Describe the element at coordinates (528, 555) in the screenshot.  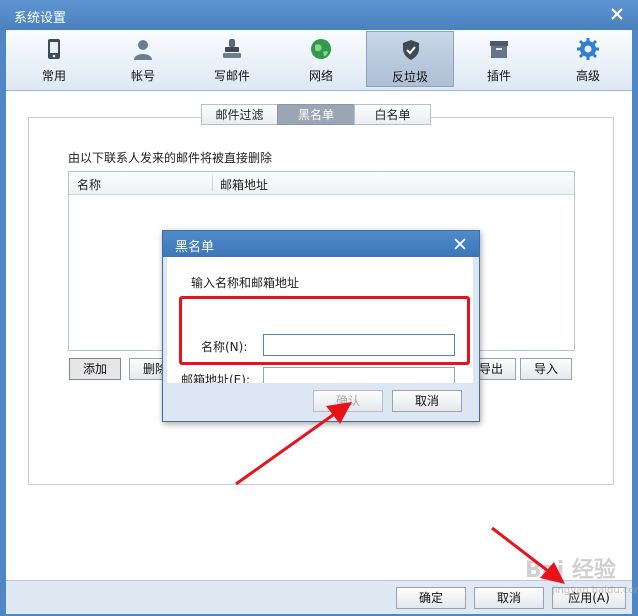
I see `arrow-to-apply` at that location.